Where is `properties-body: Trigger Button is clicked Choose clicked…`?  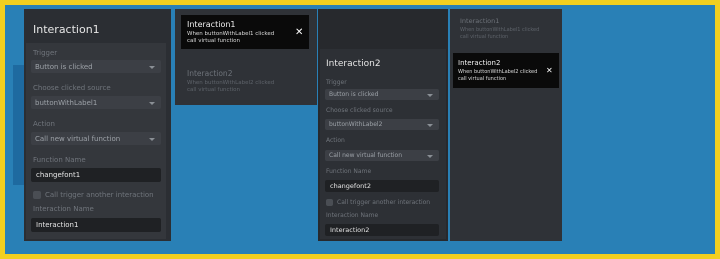
properties-body: Trigger Button is clicked Choose clicked… is located at coordinates (96, 141).